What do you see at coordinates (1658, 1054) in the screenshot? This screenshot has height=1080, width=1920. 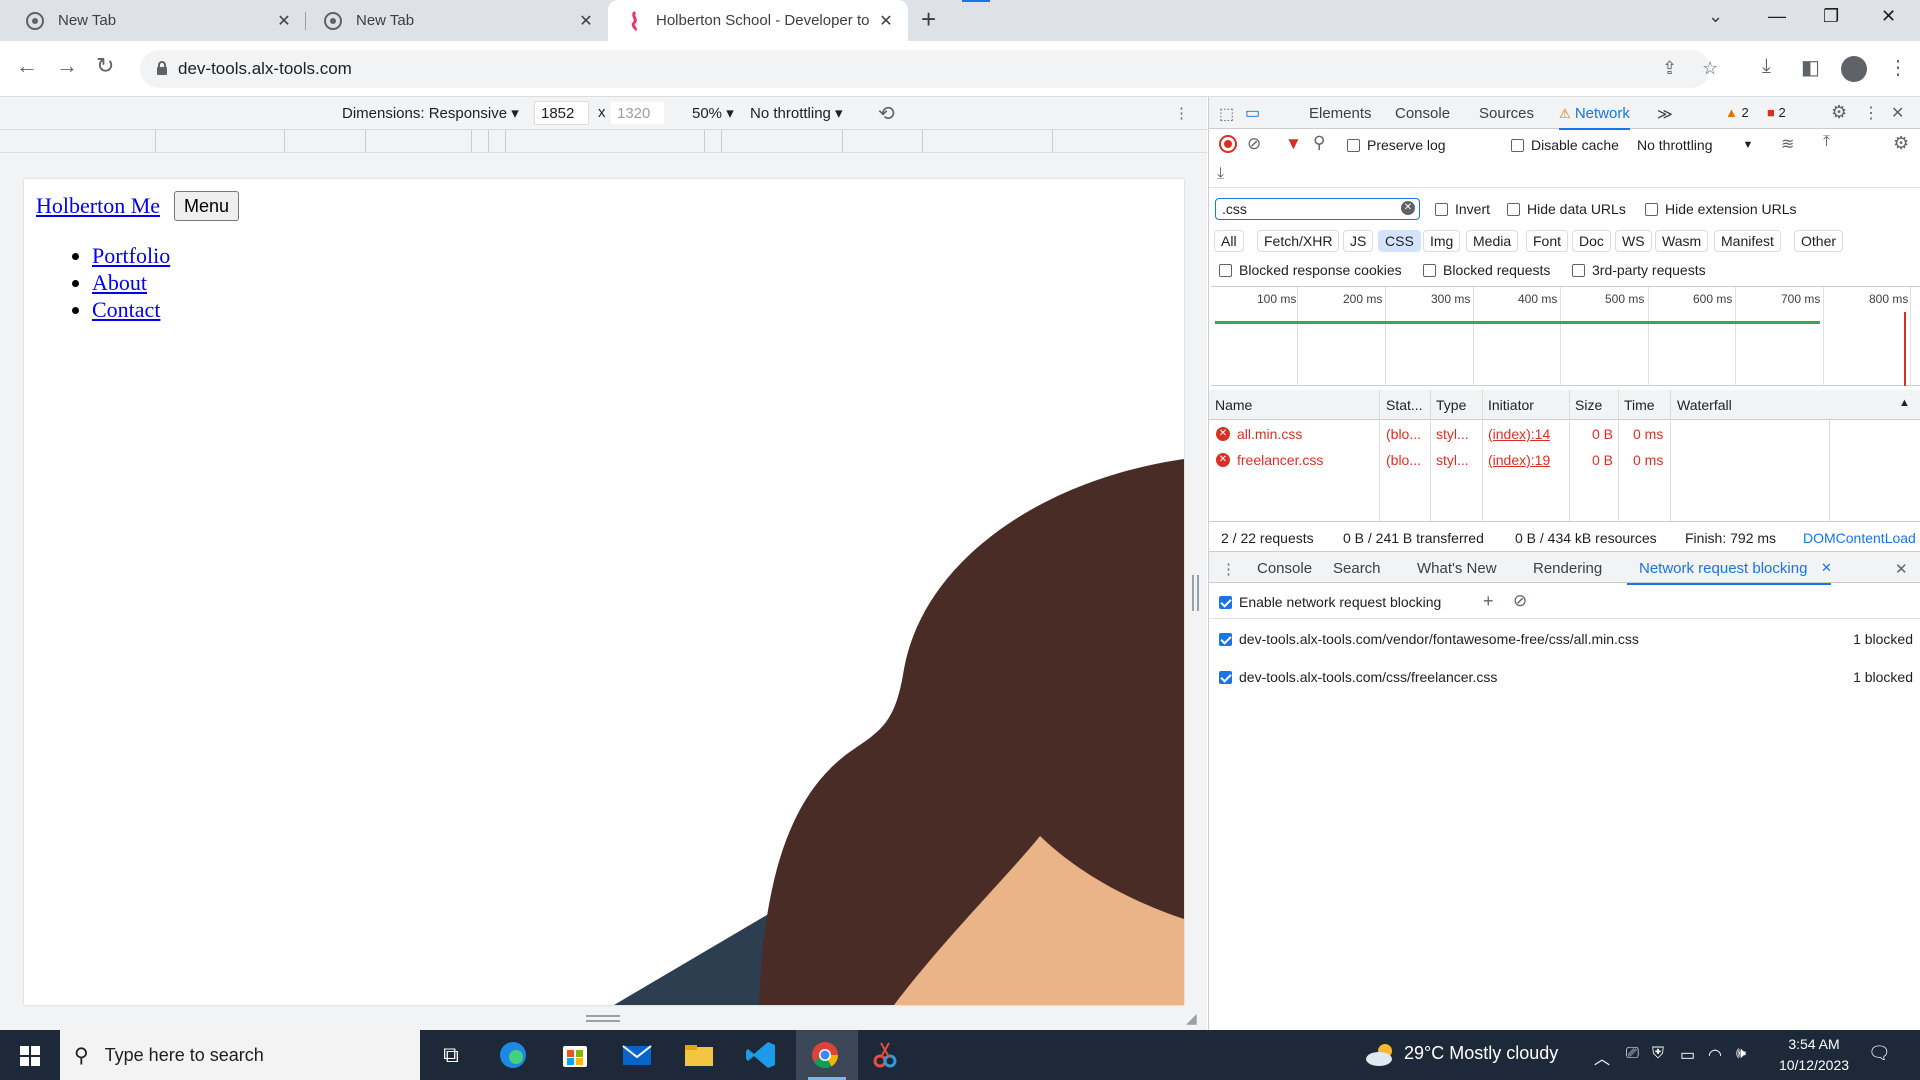 I see `security-icon: ⛨` at bounding box center [1658, 1054].